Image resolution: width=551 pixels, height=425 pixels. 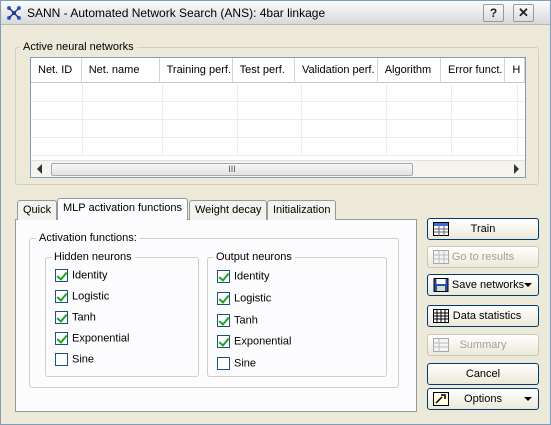 I want to click on column-header: Algorithm, so click(x=410, y=70).